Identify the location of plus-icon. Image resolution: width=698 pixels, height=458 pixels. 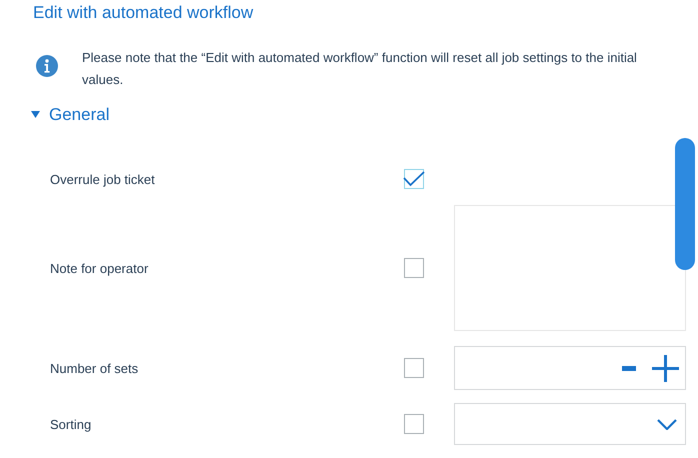
(665, 368).